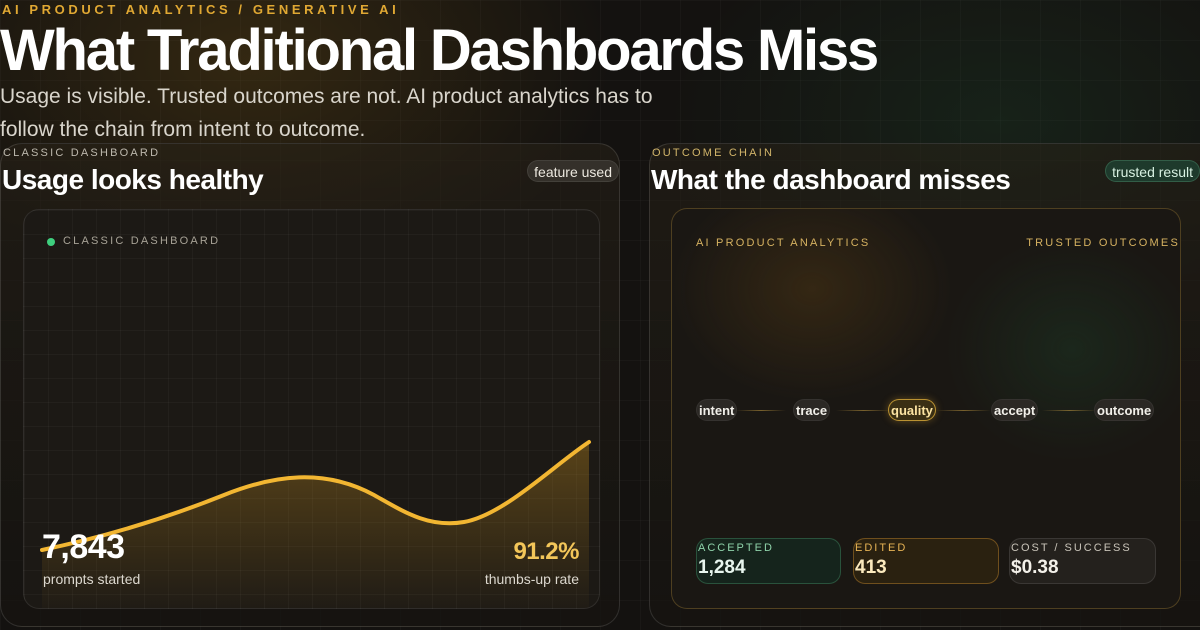  I want to click on edited-value: 413, so click(871, 567).